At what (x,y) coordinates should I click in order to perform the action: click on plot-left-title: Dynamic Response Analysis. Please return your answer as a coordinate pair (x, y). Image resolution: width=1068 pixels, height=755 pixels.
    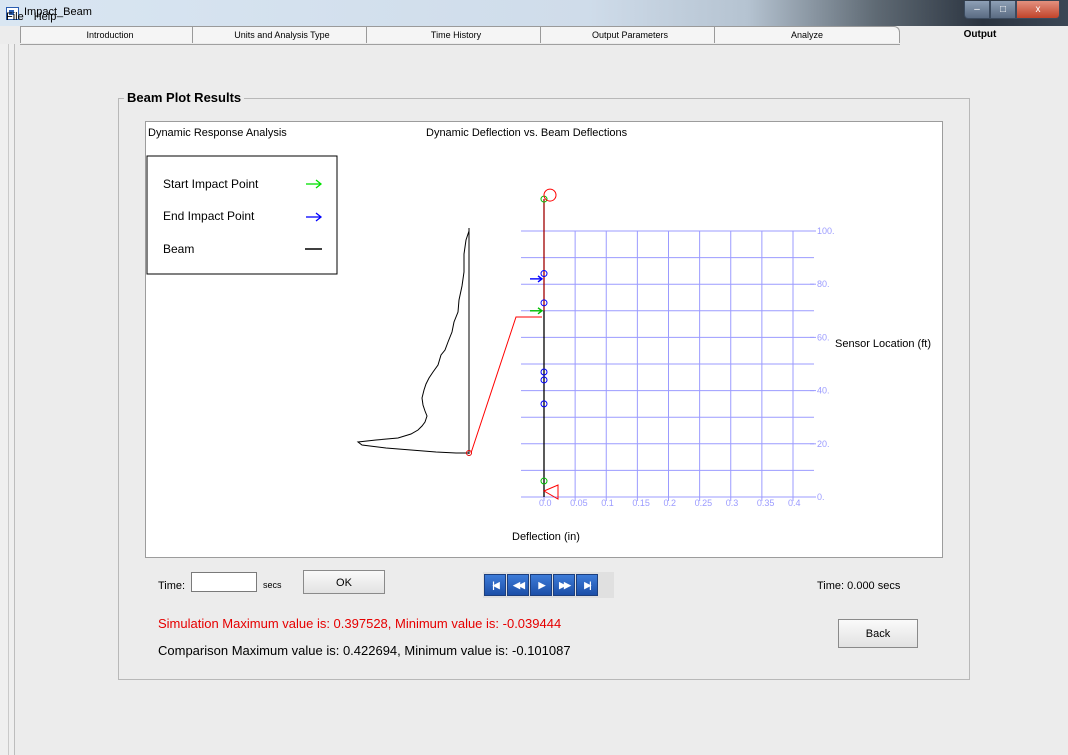
    Looking at the image, I should click on (217, 133).